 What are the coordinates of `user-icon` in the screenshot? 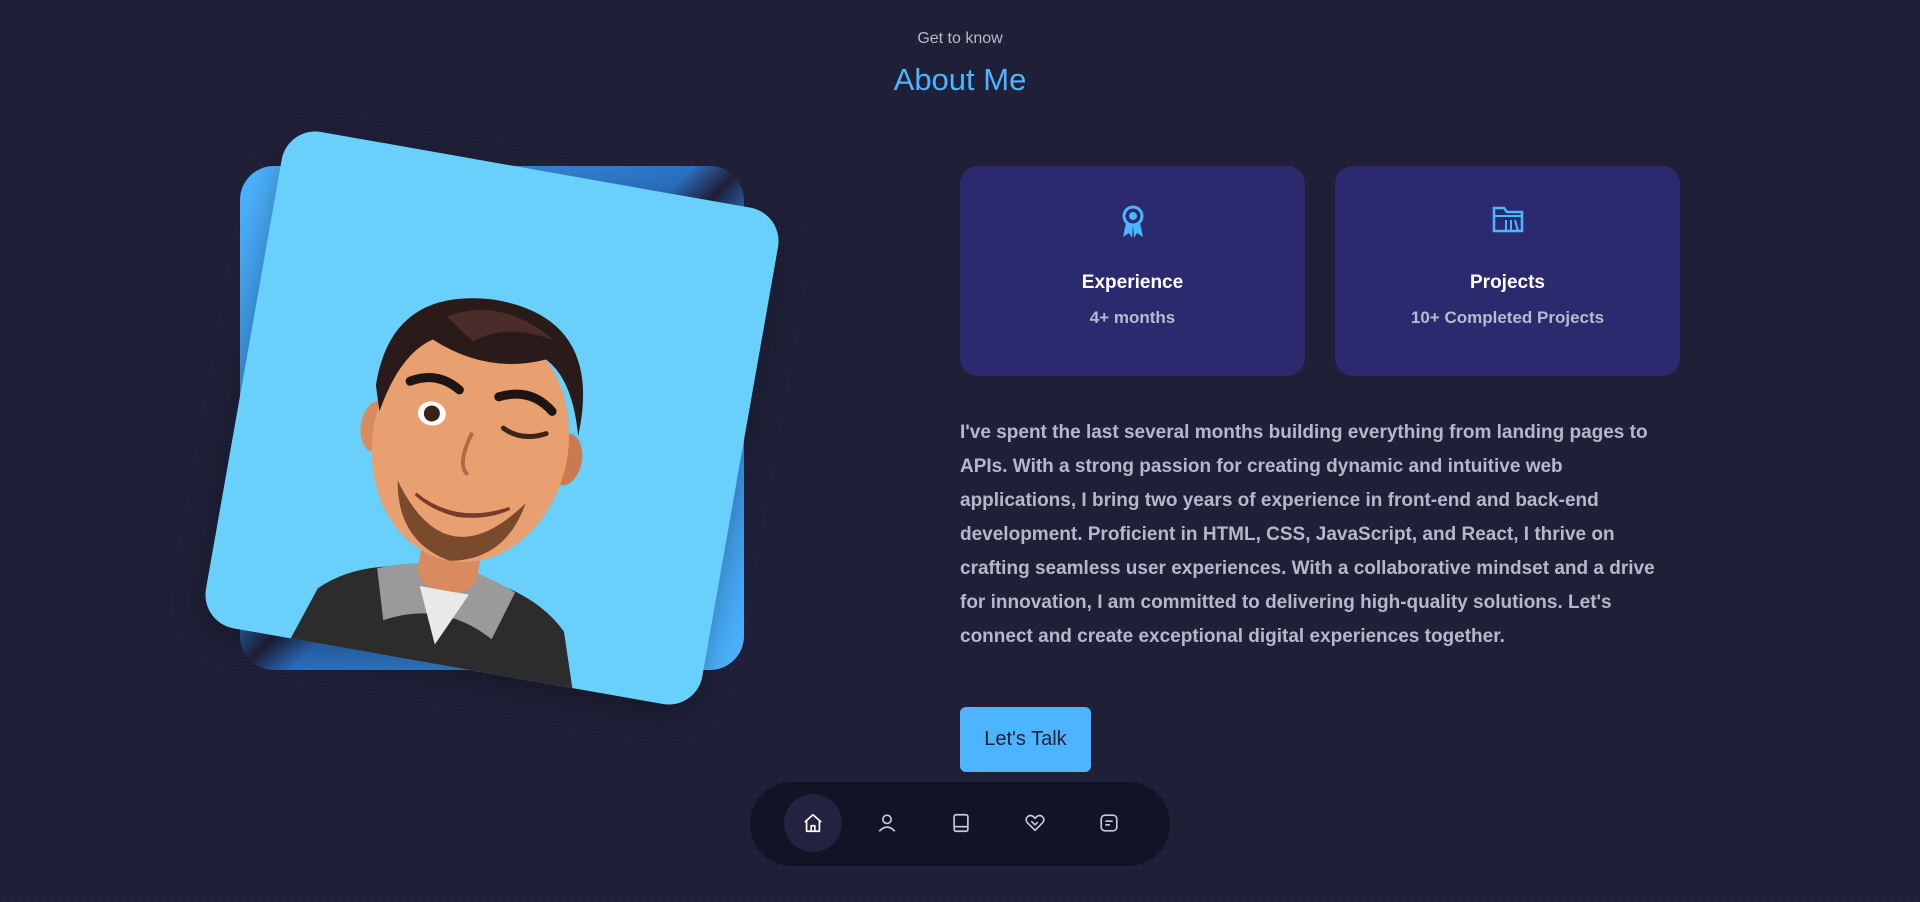 It's located at (887, 823).